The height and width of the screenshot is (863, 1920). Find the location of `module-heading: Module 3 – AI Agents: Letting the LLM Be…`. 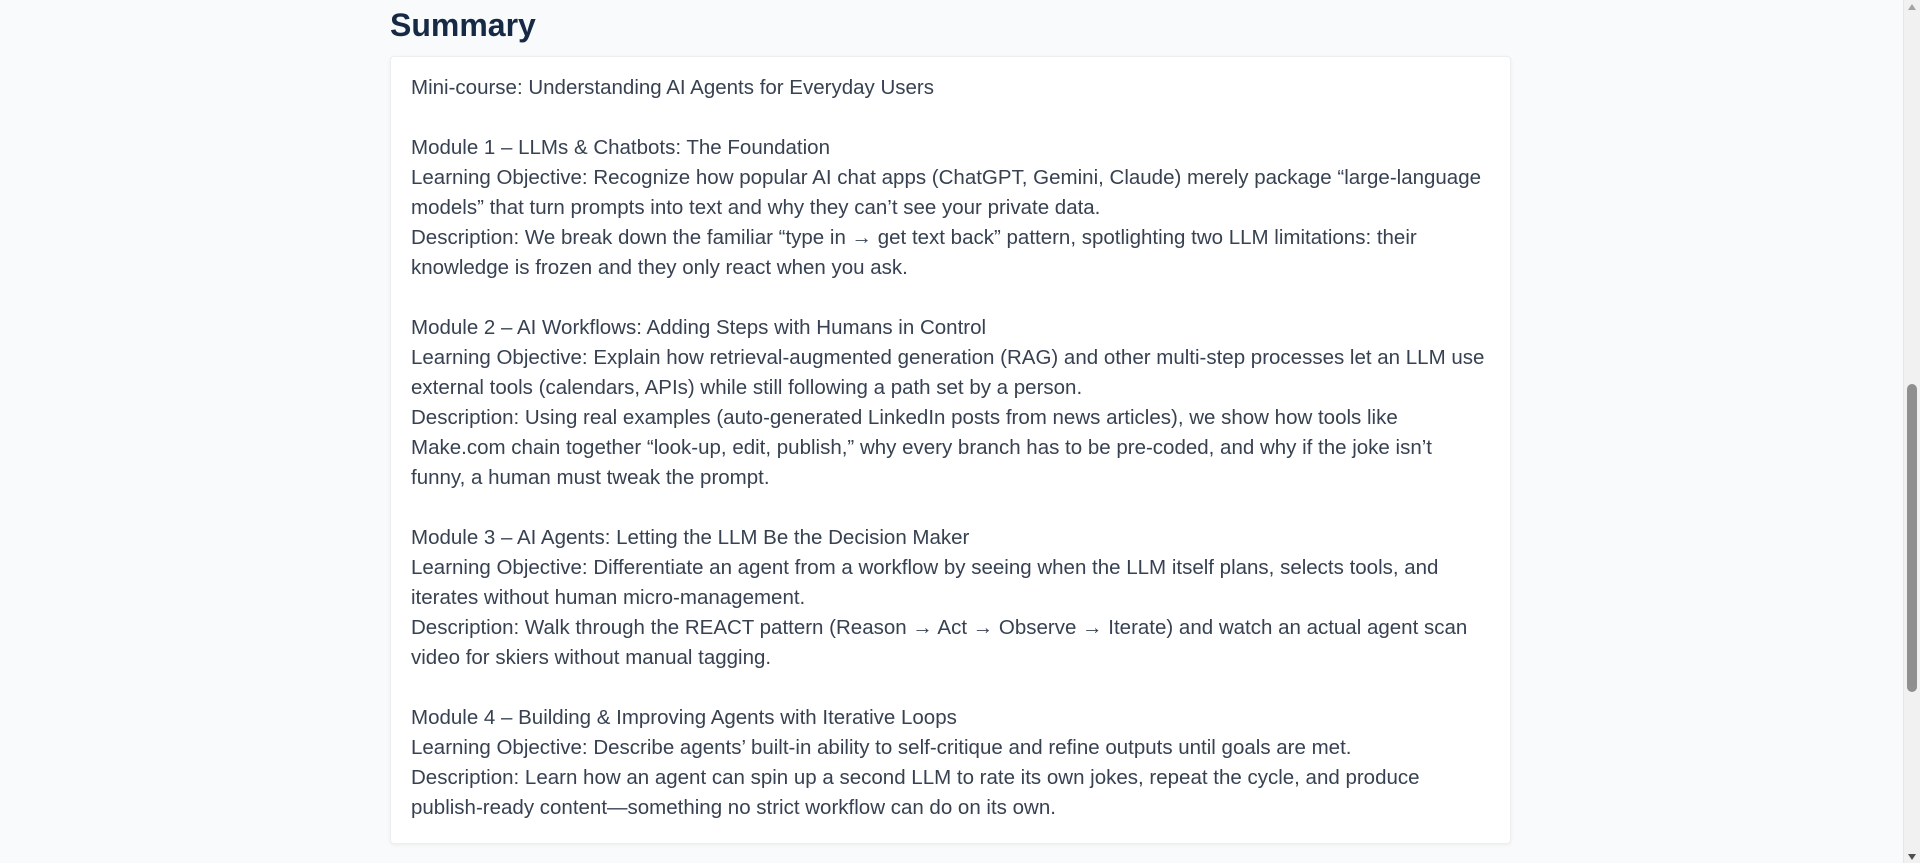

module-heading: Module 3 – AI Agents: Letting the LLM Be… is located at coordinates (690, 537).